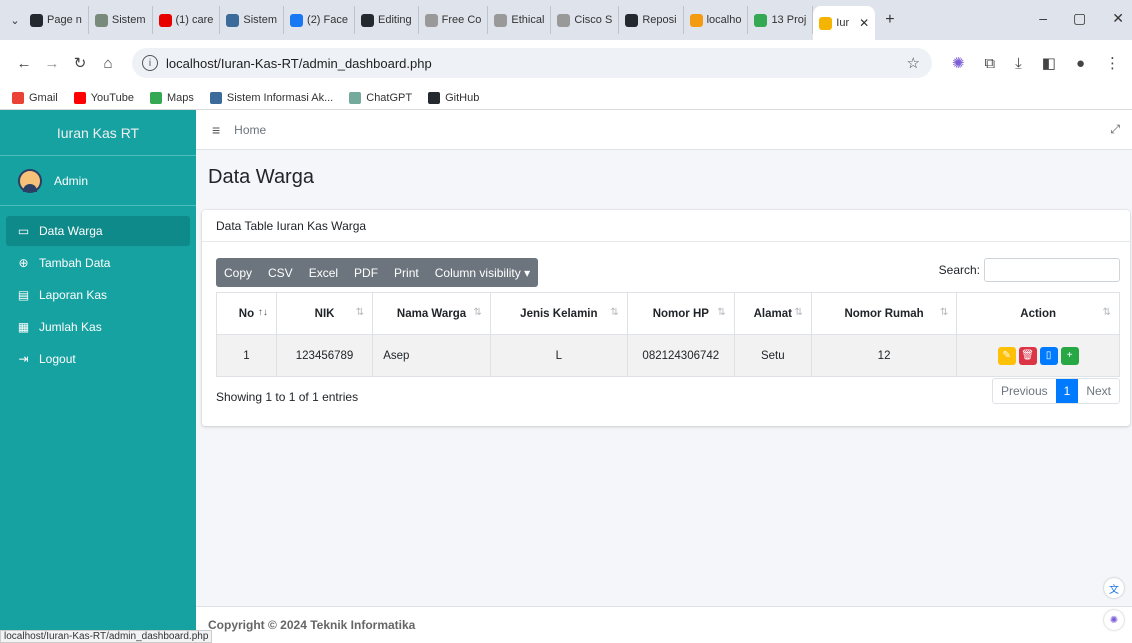 The width and height of the screenshot is (1132, 643). I want to click on export-button-5: Column visibility ▾, so click(482, 272).